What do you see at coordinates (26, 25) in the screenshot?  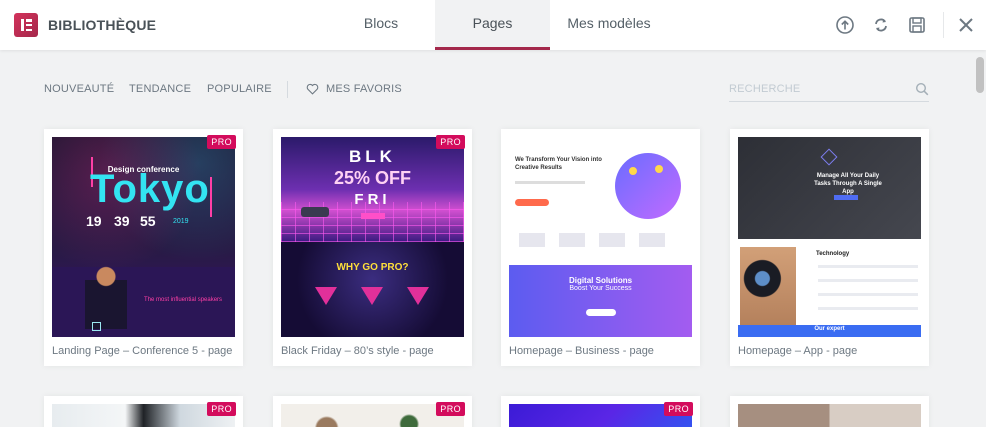 I see `elementor-logo-icon` at bounding box center [26, 25].